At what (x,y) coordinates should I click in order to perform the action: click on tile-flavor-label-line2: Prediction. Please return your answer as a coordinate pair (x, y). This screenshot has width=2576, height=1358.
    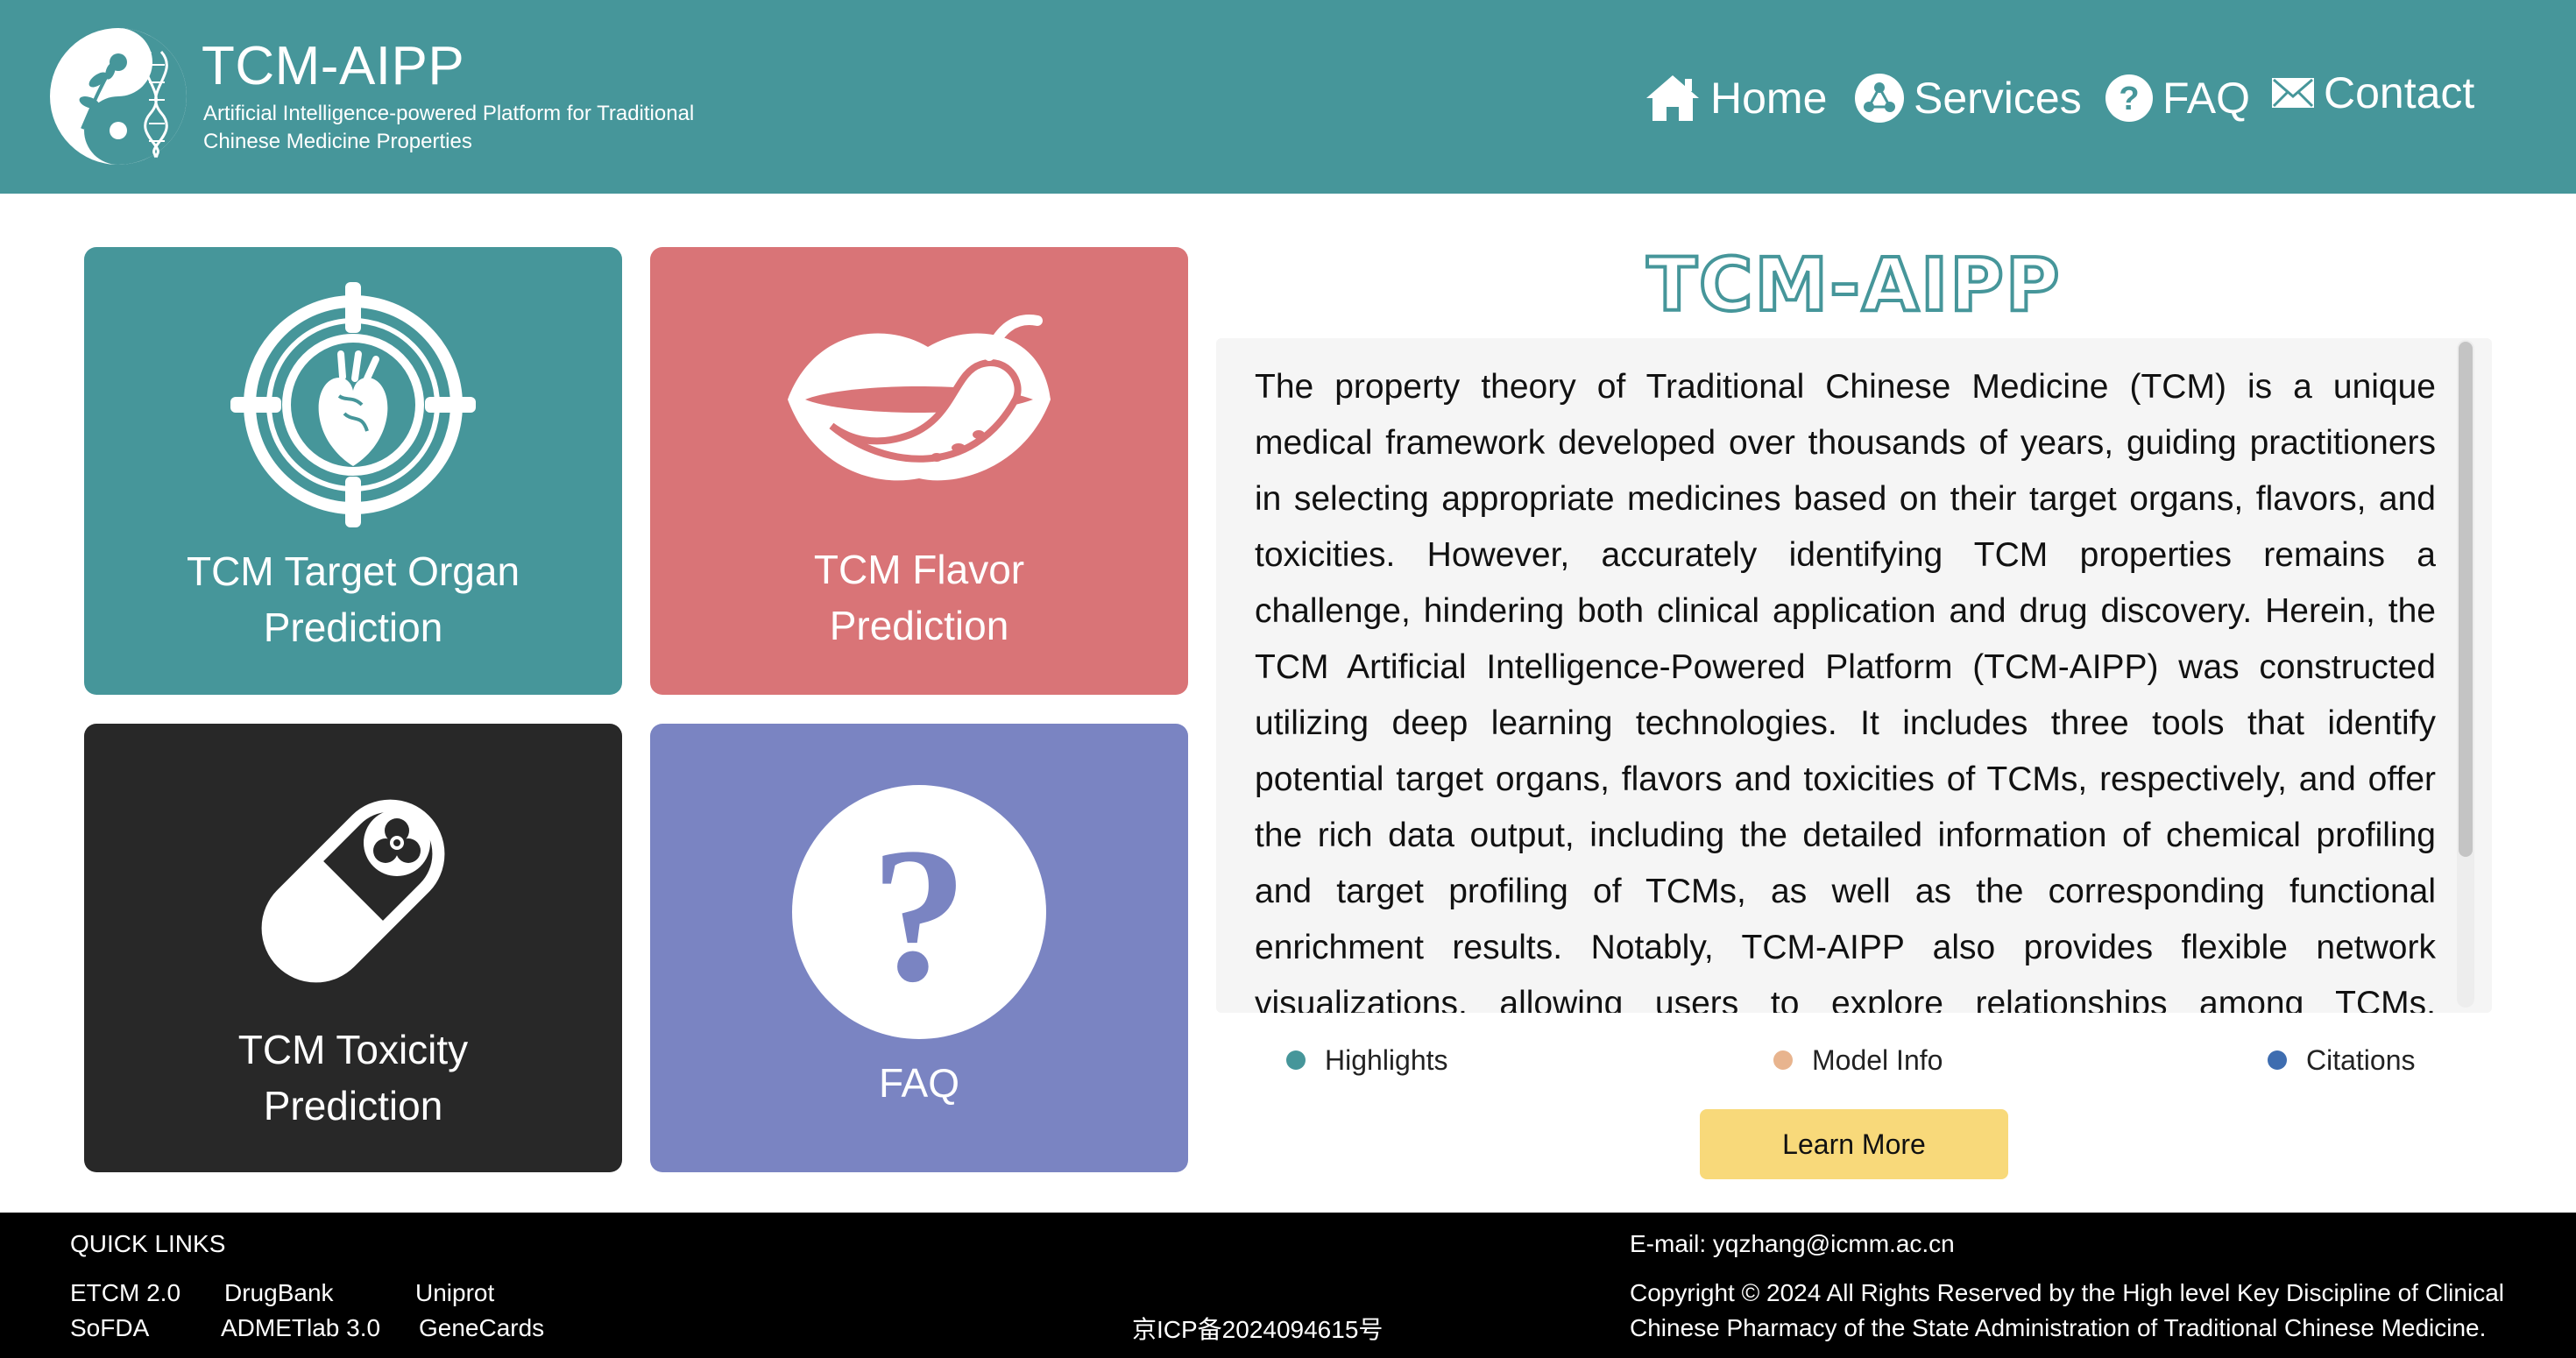
    Looking at the image, I should click on (919, 625).